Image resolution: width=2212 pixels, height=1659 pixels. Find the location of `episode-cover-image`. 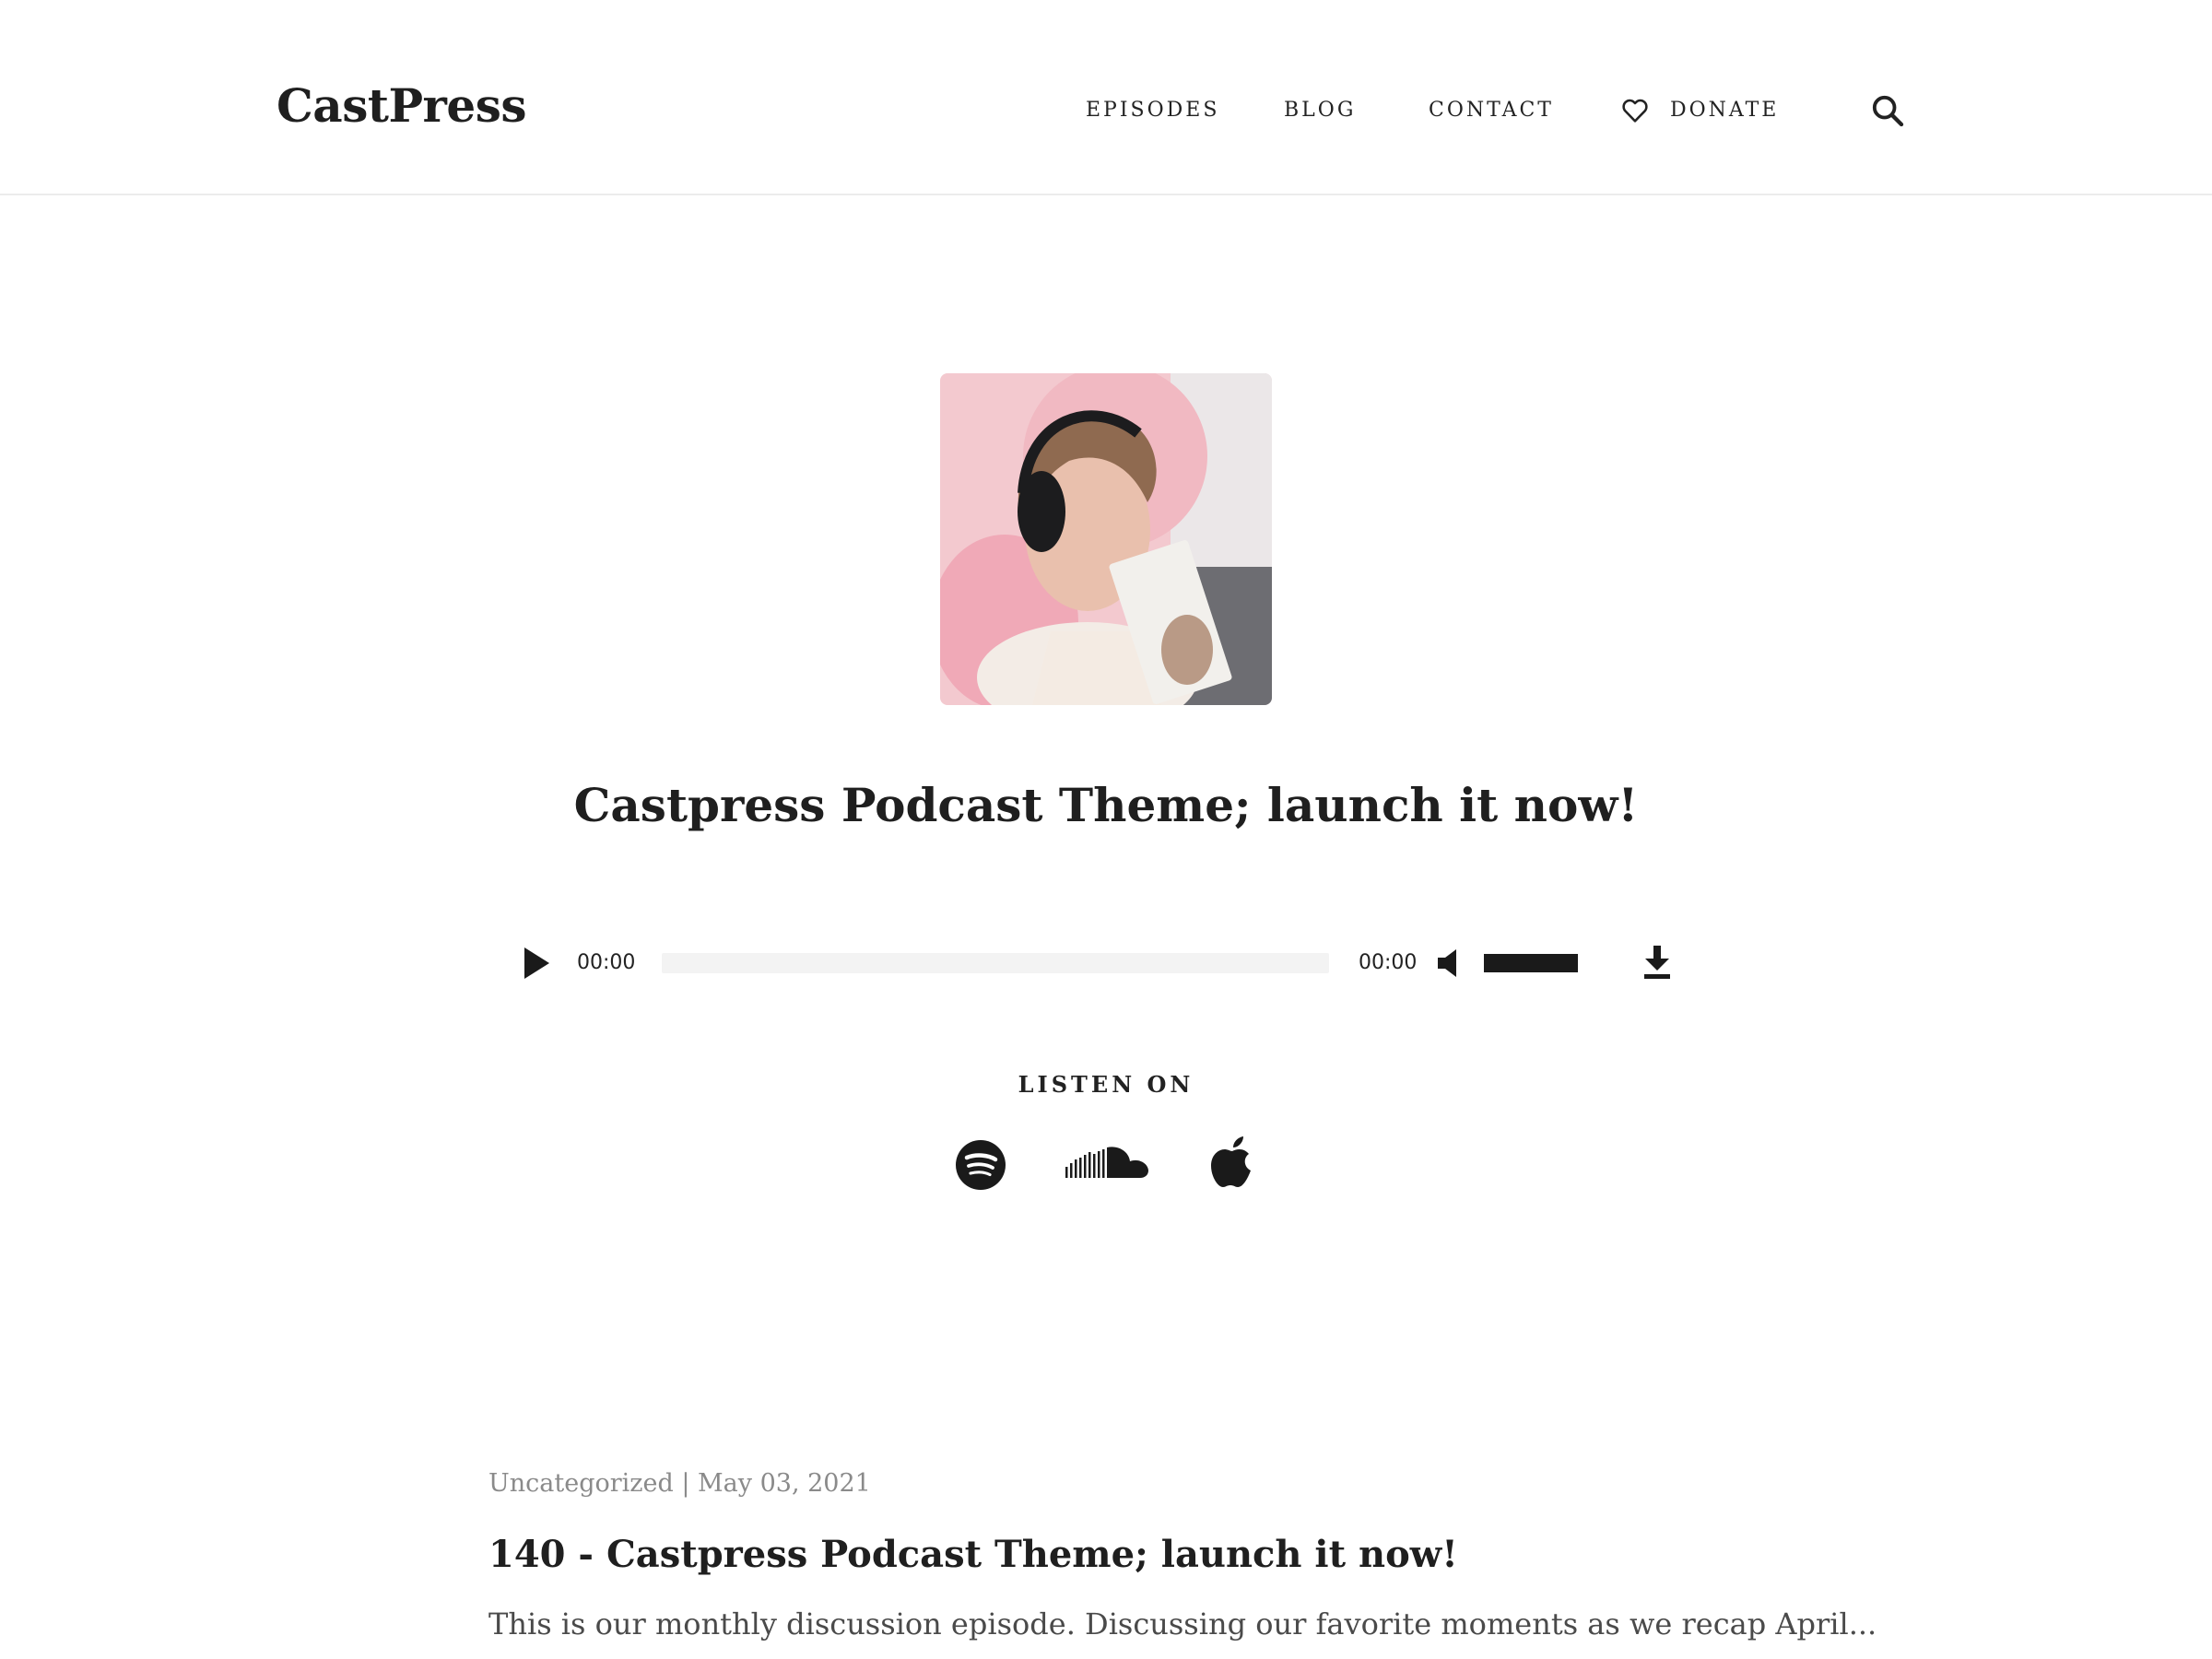

episode-cover-image is located at coordinates (1106, 539).